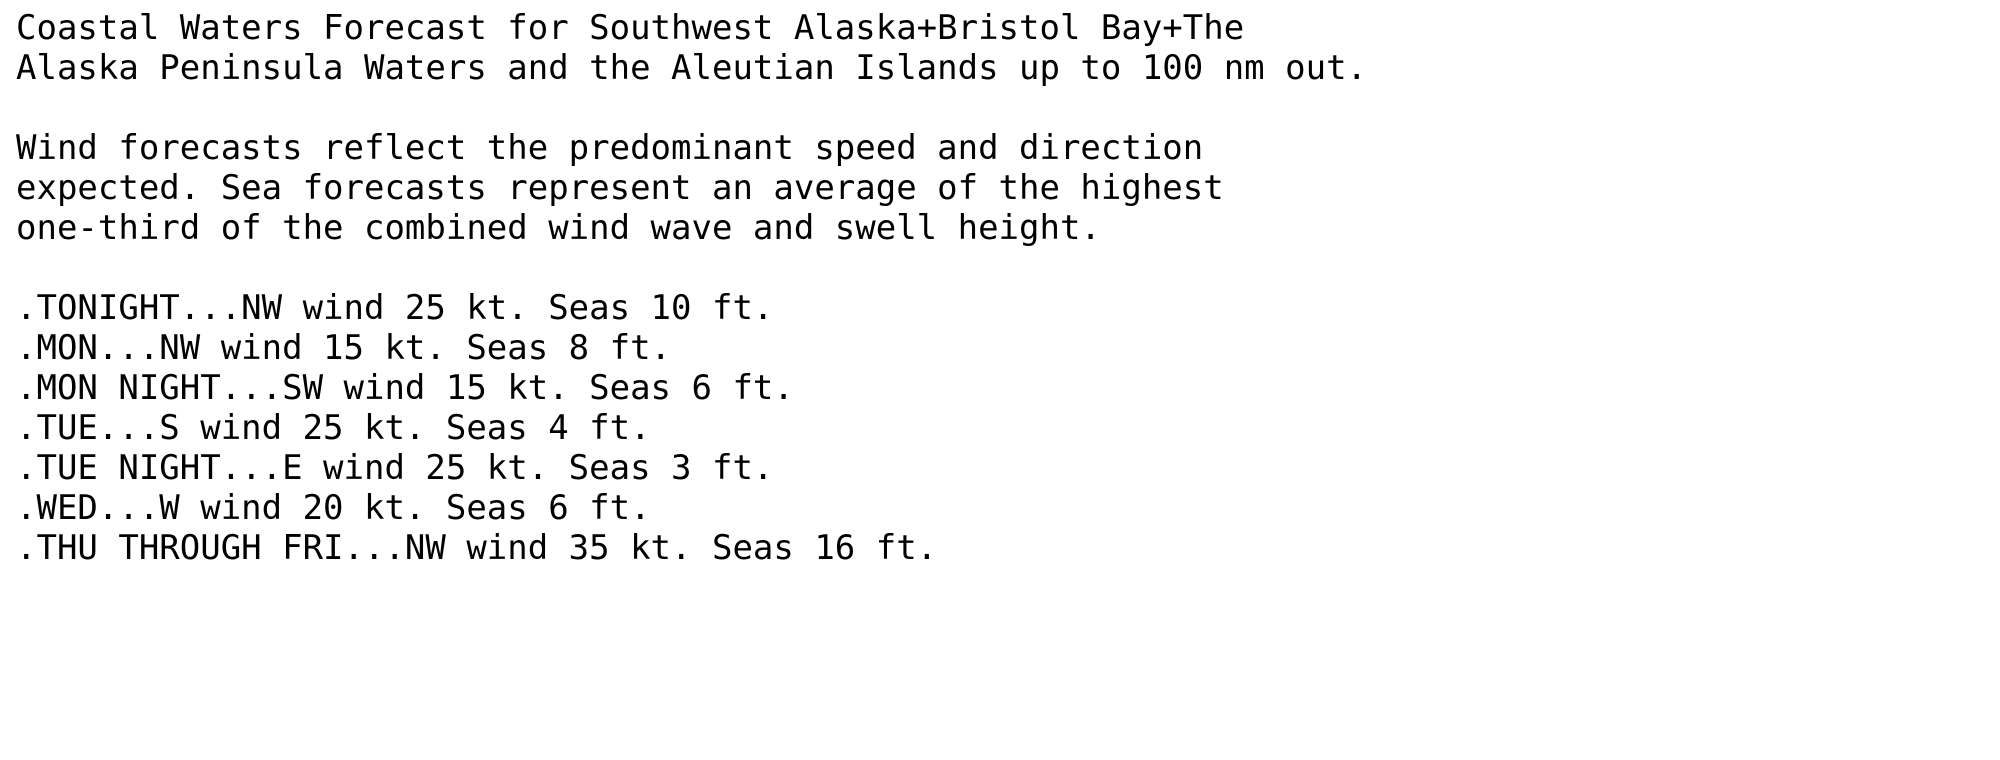 This screenshot has width=2000, height=760. I want to click on forecast-period-line: .TUE...S wind 25 kt. Seas 4 ft., so click(333, 428).